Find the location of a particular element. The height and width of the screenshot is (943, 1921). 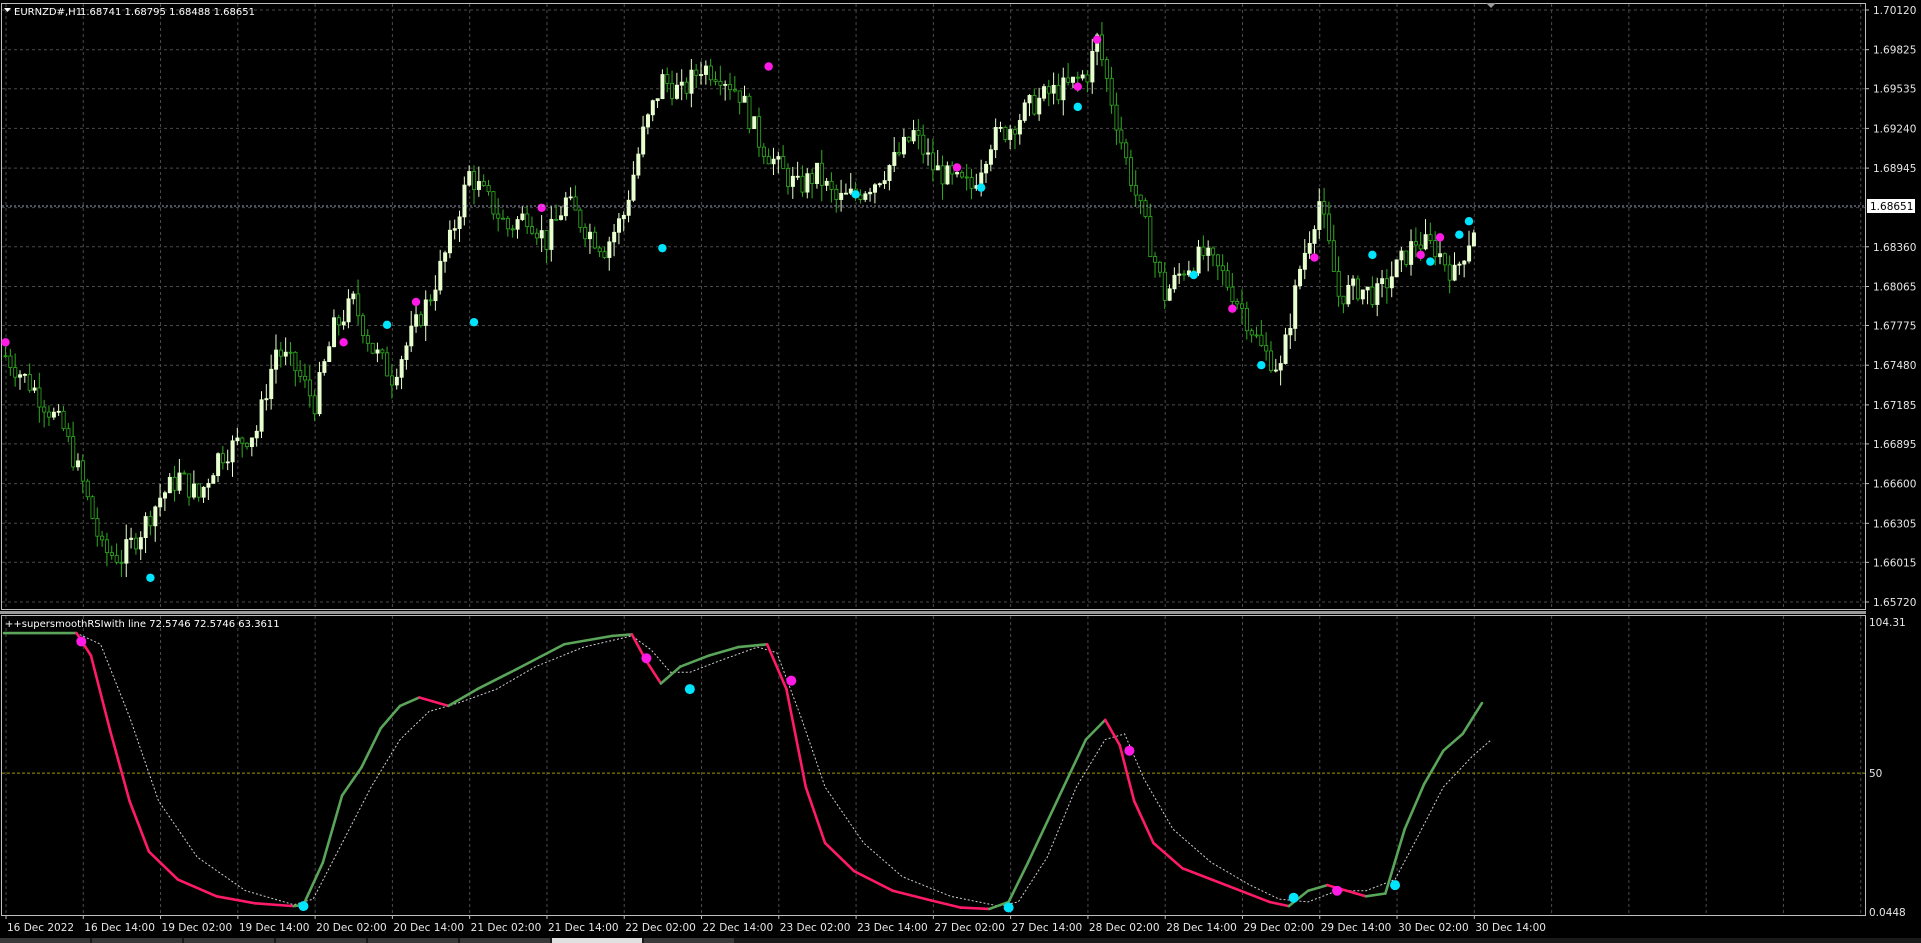

chart-tab-active is located at coordinates (597, 940).